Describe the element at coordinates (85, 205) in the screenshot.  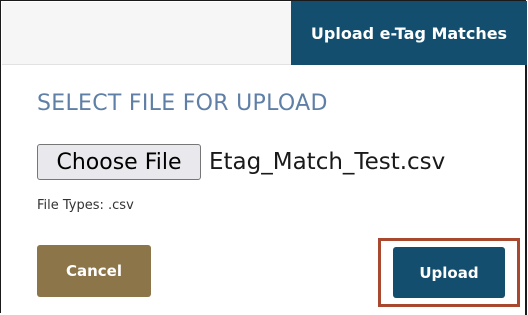
I see `file-types-note: File Types: .csv` at that location.